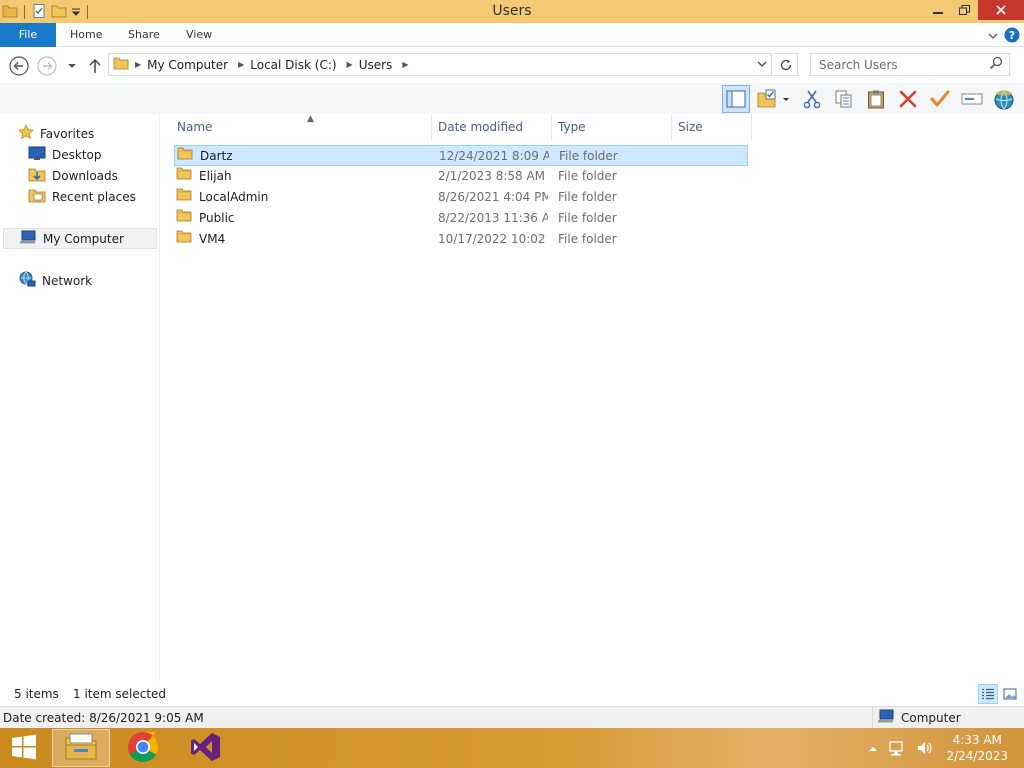 The width and height of the screenshot is (1024, 768). I want to click on system-tray, so click(901, 749).